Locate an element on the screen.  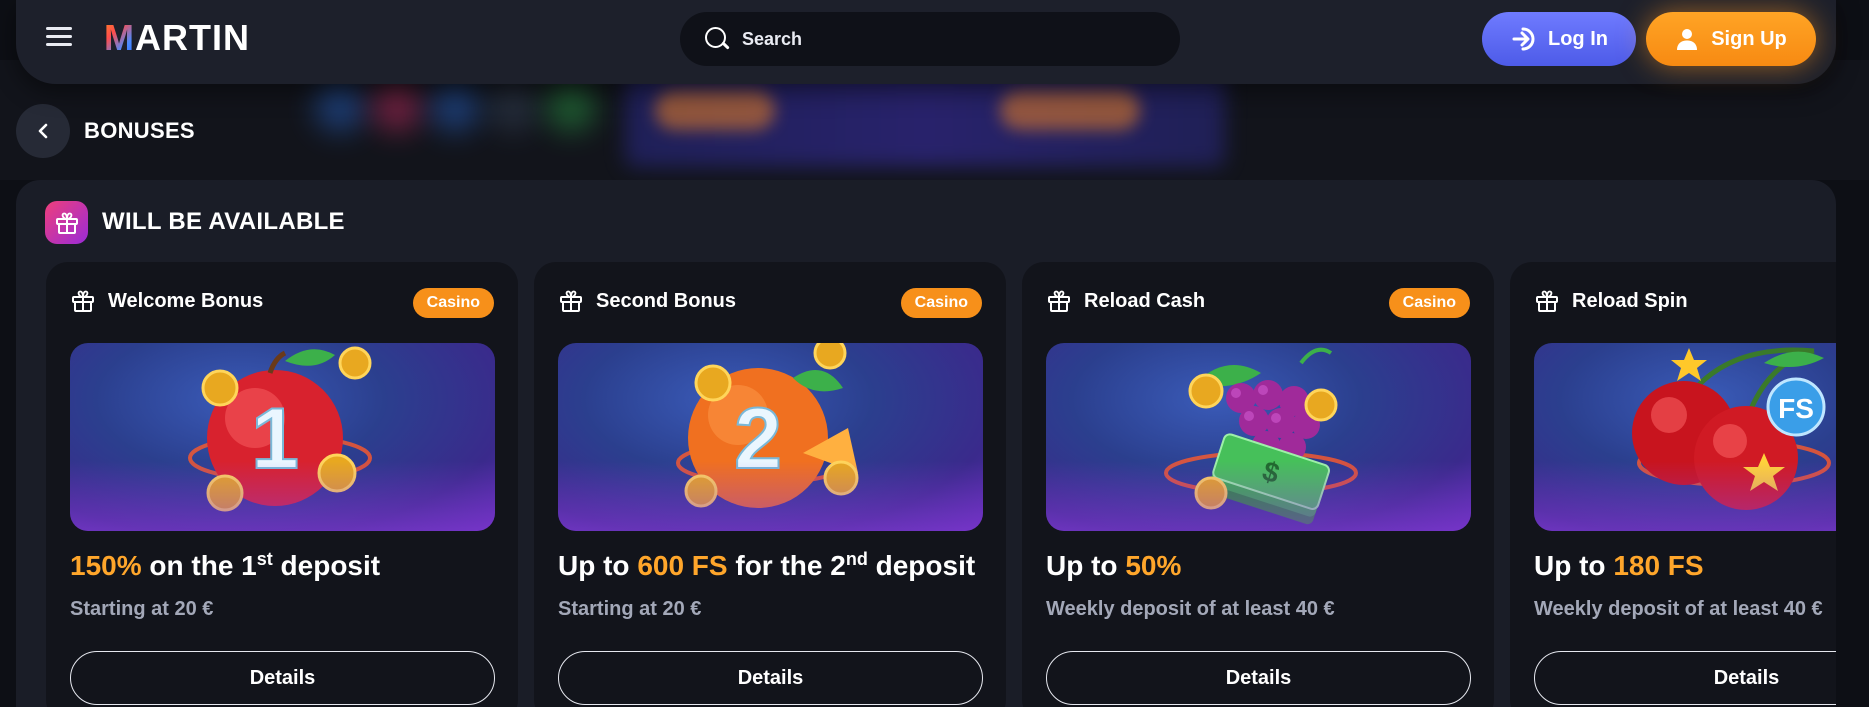
card-offer: Up to 180 FS is located at coordinates (1619, 566).